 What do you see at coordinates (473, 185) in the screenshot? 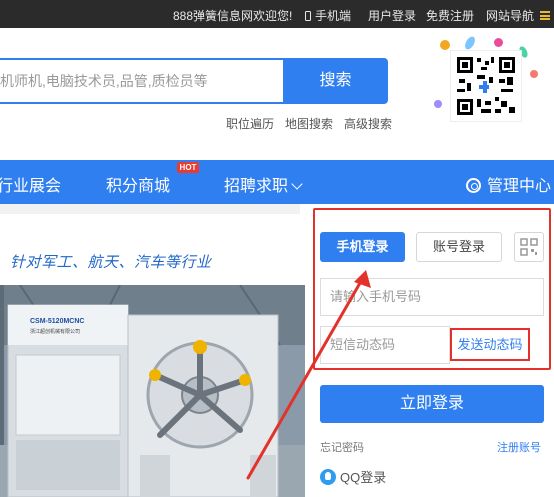
I see `gear-icon` at bounding box center [473, 185].